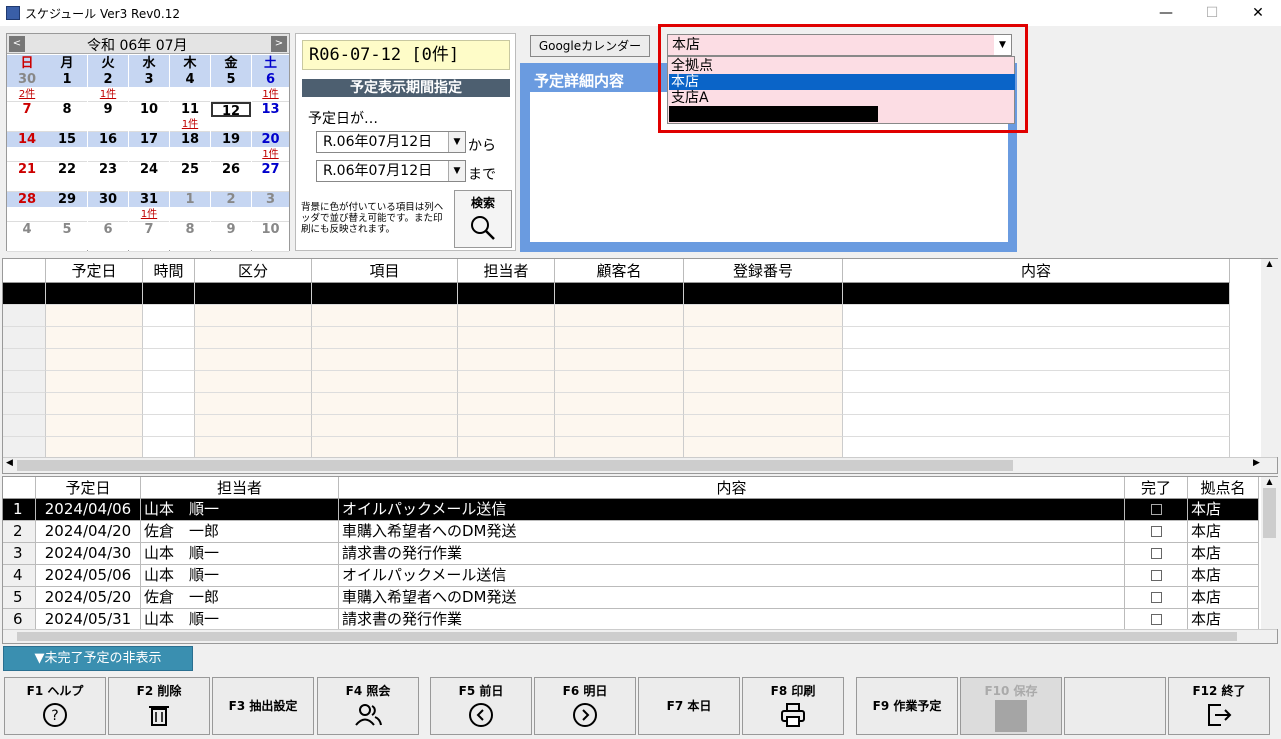  What do you see at coordinates (1258, 13) in the screenshot?
I see `close-button: ✕` at bounding box center [1258, 13].